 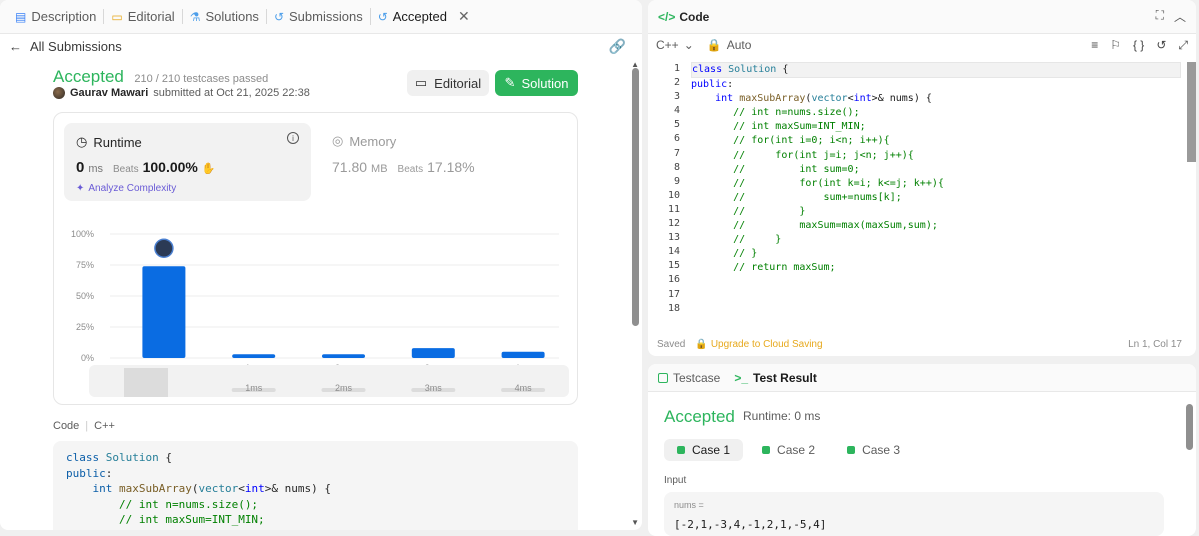 What do you see at coordinates (344, 388) in the screenshot?
I see `scrubber-label: 2ms` at bounding box center [344, 388].